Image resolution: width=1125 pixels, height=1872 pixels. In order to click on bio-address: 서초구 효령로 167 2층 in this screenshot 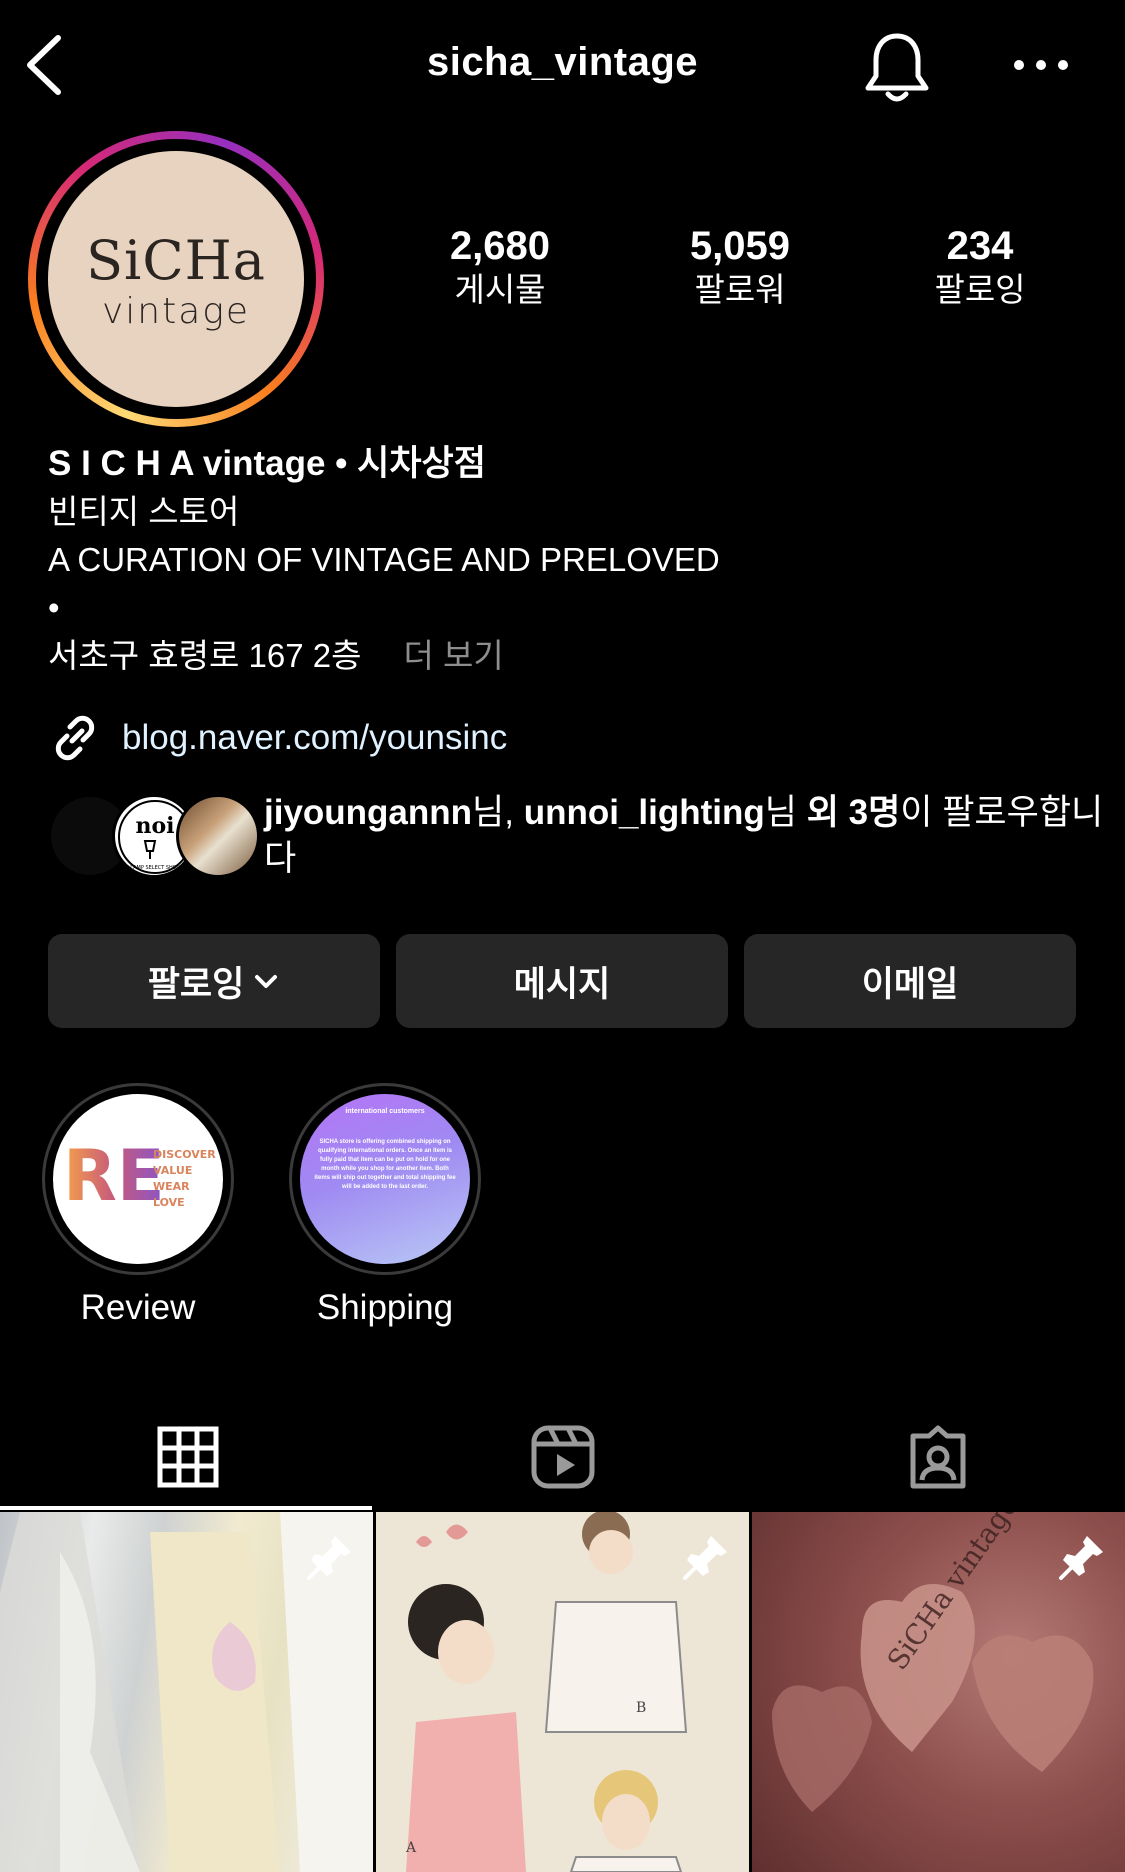, I will do `click(205, 655)`.